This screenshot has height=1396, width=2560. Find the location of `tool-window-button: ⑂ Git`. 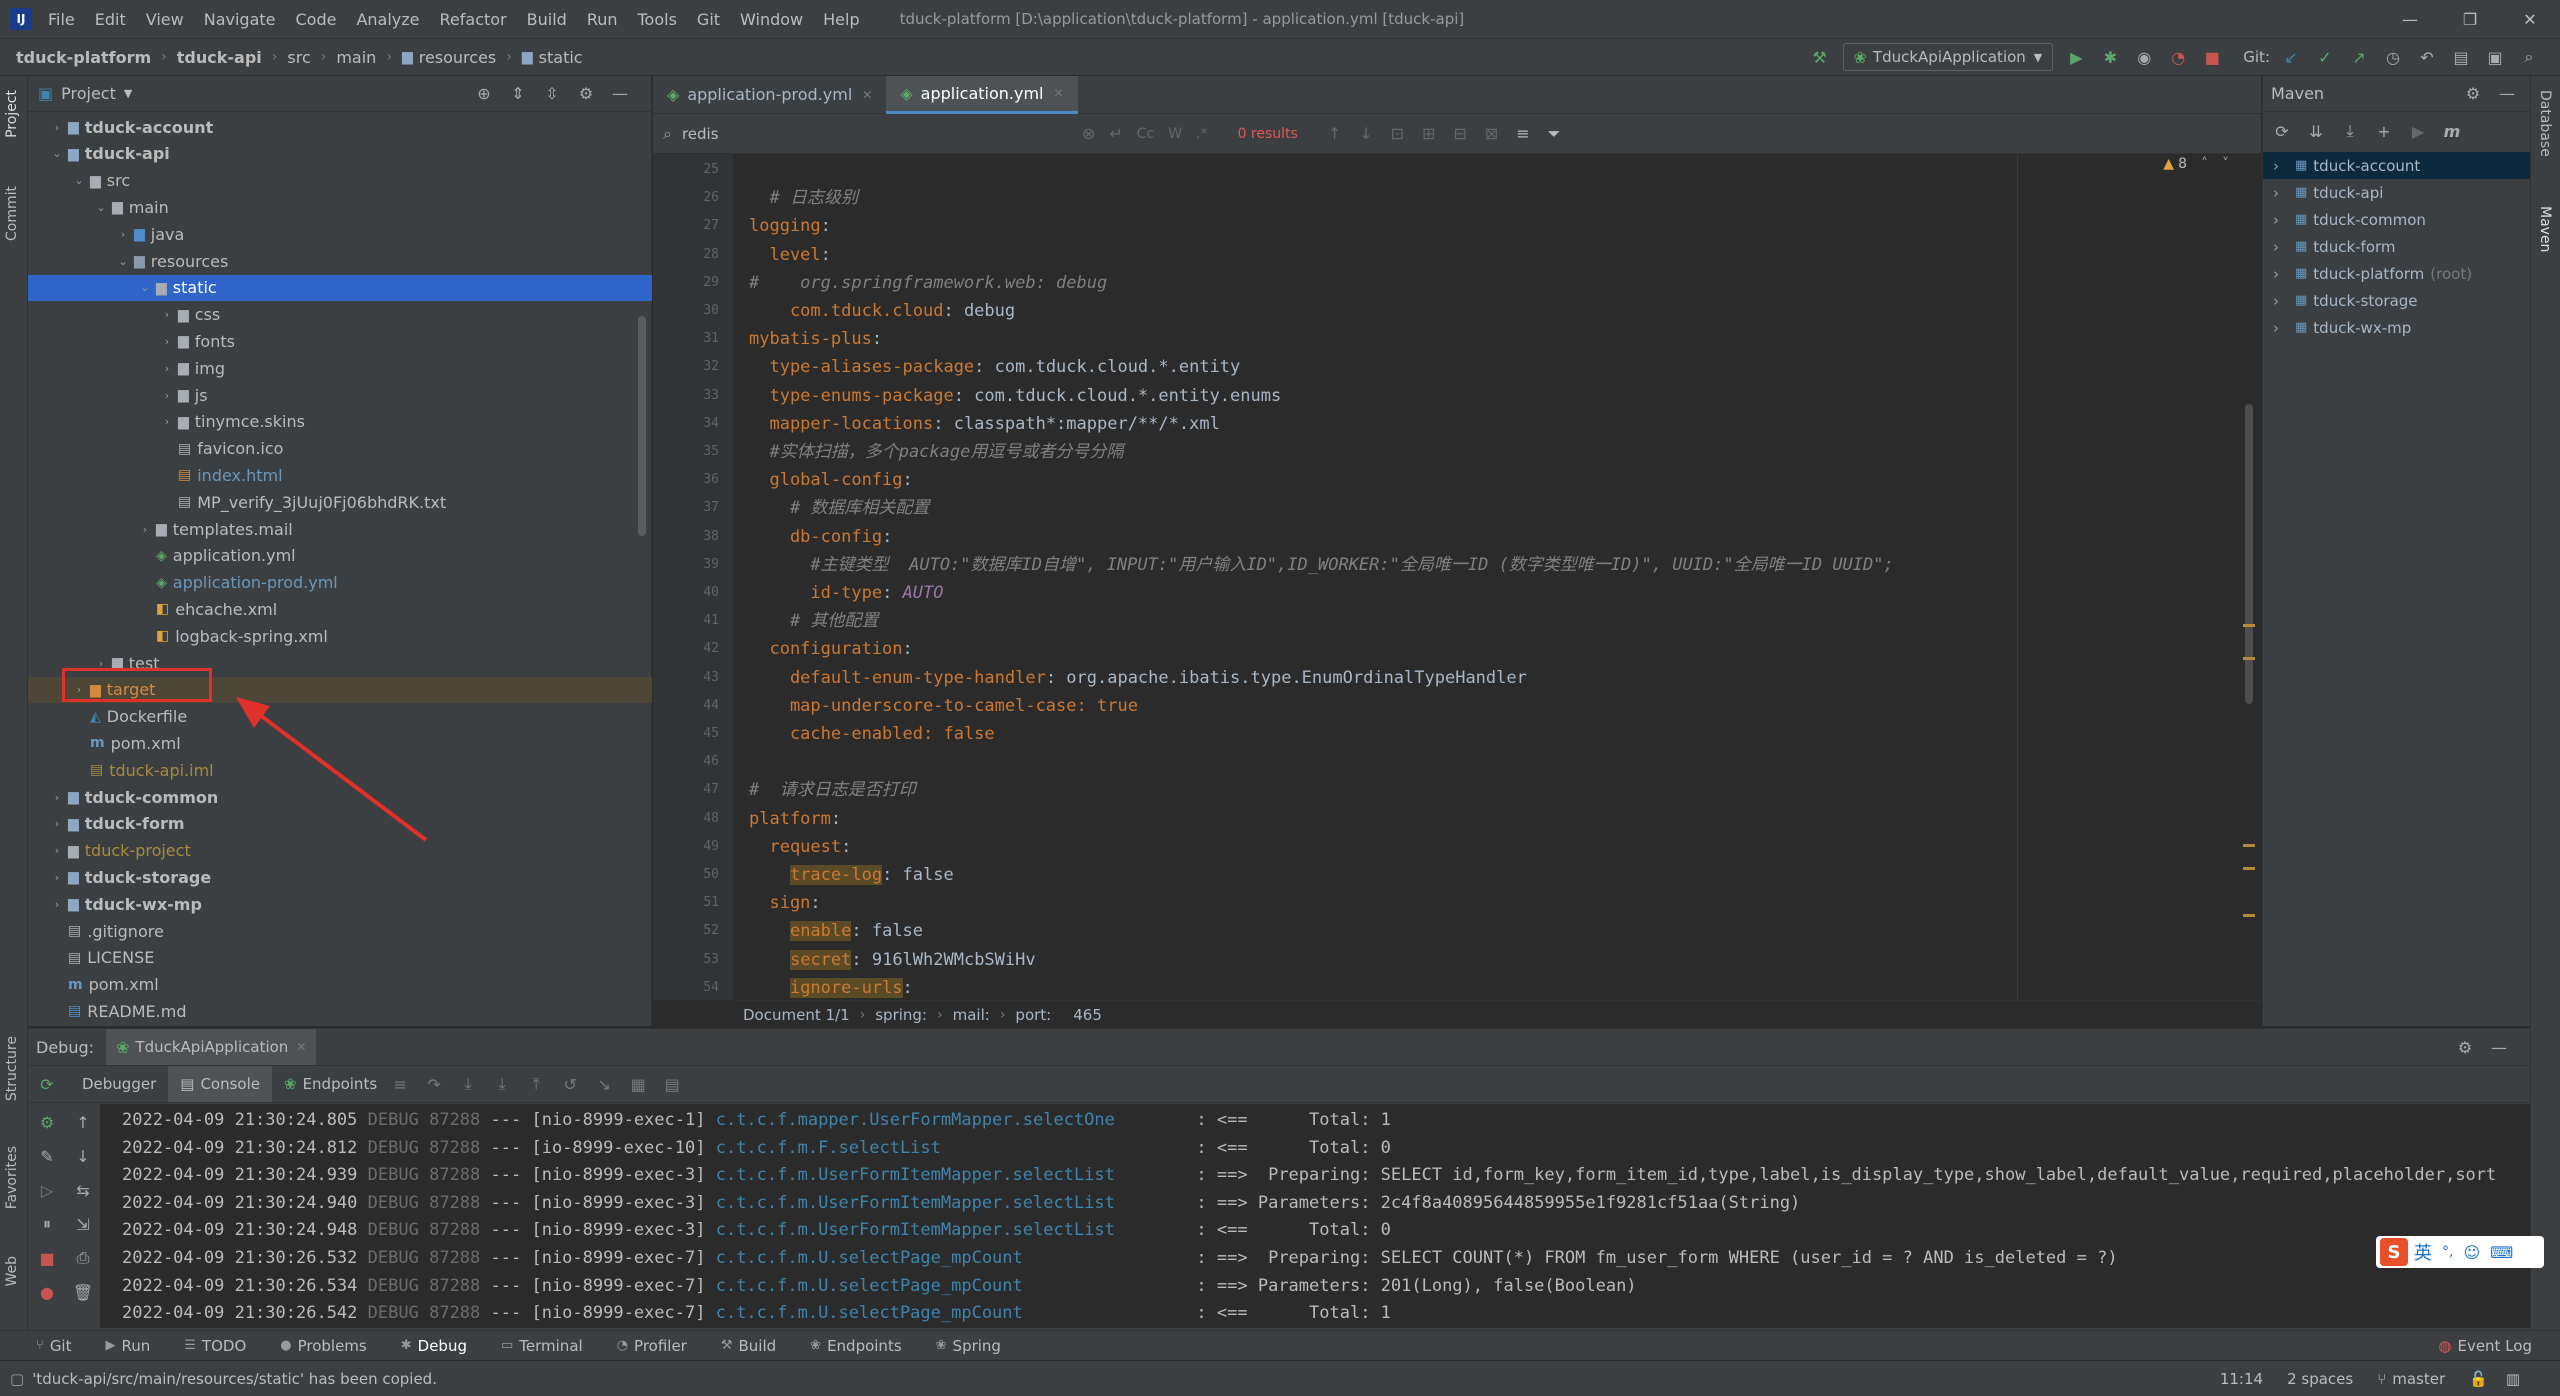

tool-window-button: ⑂ Git is located at coordinates (54, 1346).